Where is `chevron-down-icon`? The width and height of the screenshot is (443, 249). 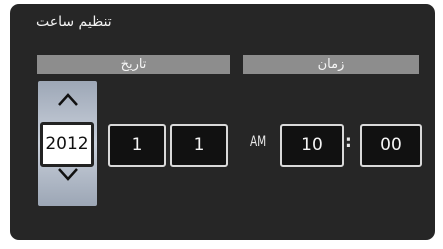
chevron-down-icon is located at coordinates (67, 174).